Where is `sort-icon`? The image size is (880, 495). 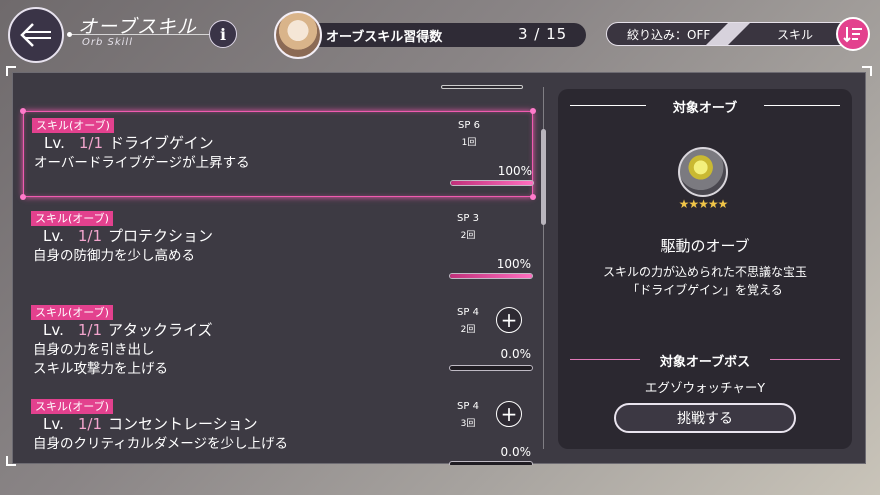
sort-icon is located at coordinates (852, 35).